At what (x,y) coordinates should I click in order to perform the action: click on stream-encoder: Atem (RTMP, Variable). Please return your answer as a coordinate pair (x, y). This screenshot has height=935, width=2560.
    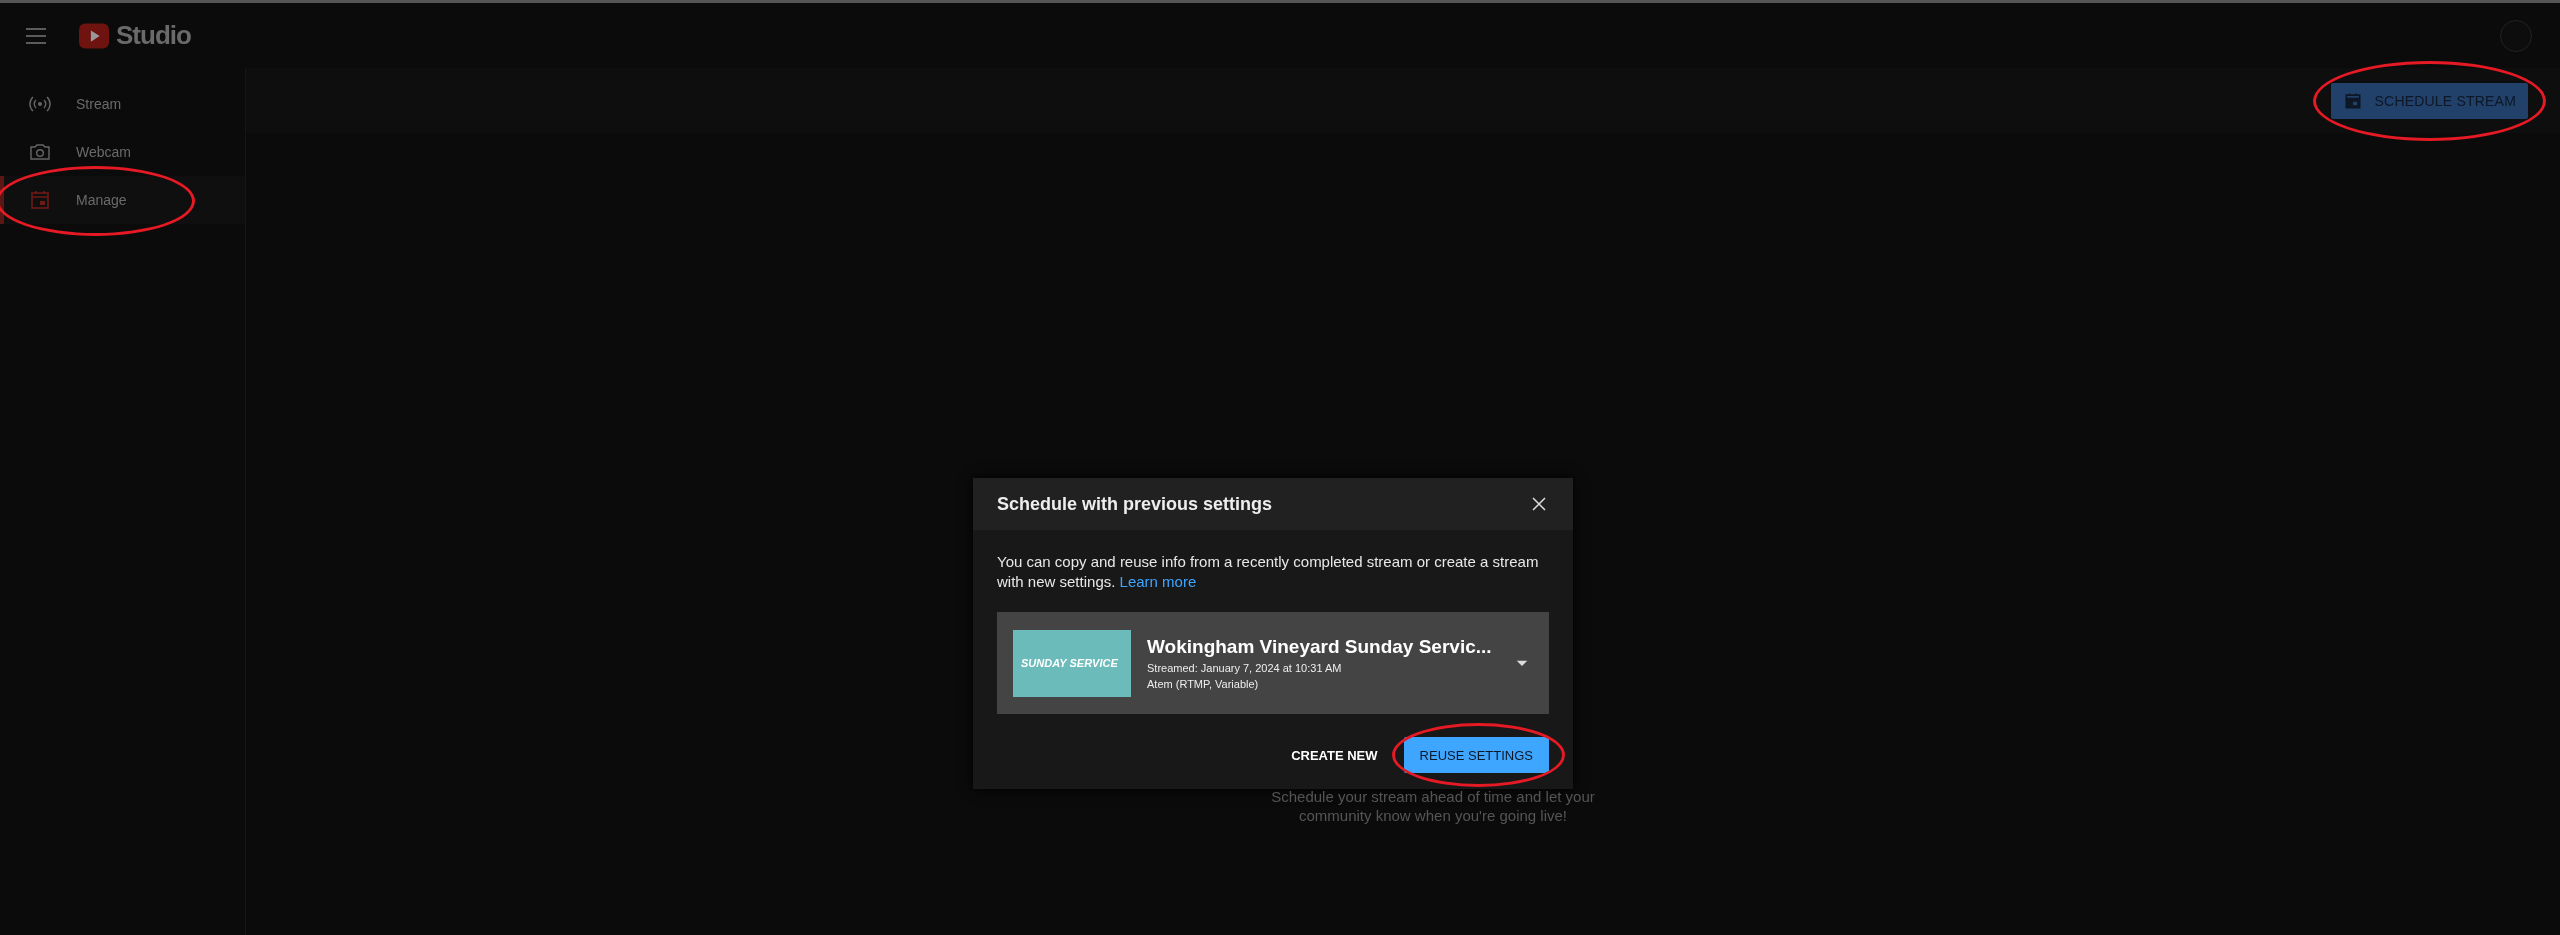
    Looking at the image, I should click on (1203, 684).